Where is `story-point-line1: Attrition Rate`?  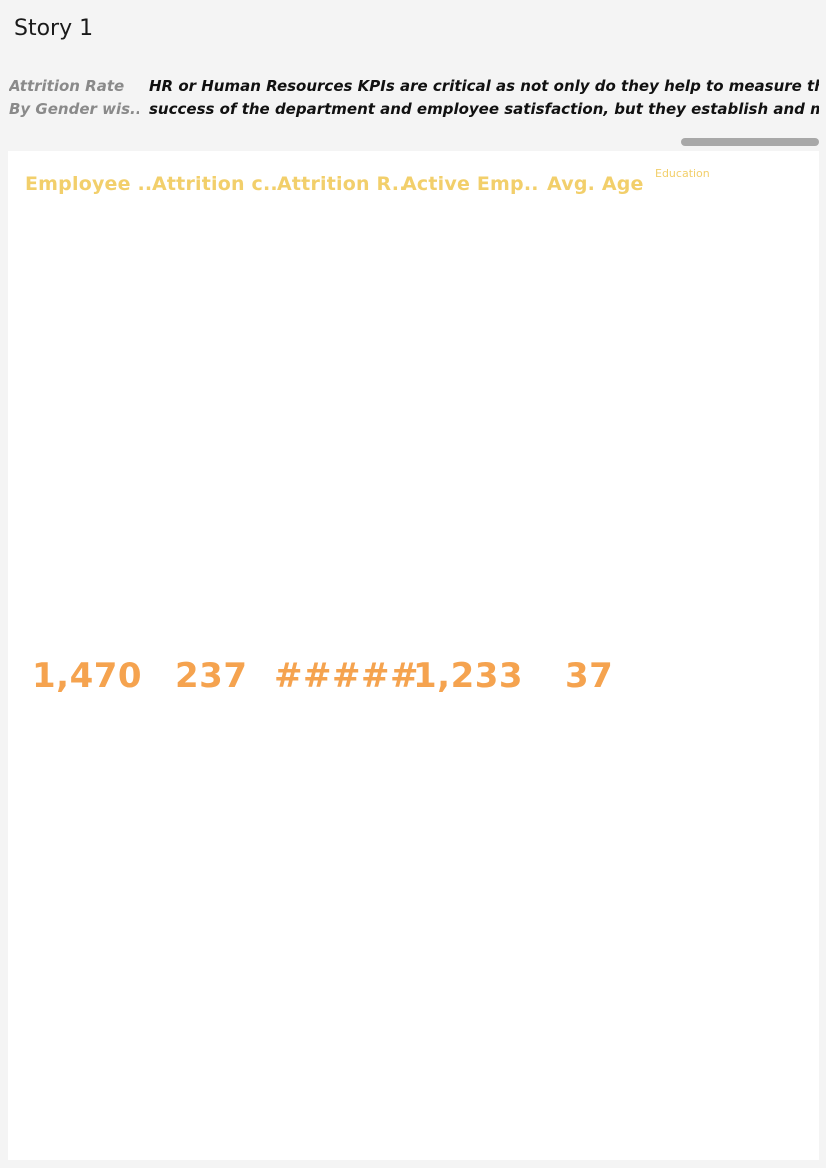 story-point-line1: Attrition Rate is located at coordinates (67, 86).